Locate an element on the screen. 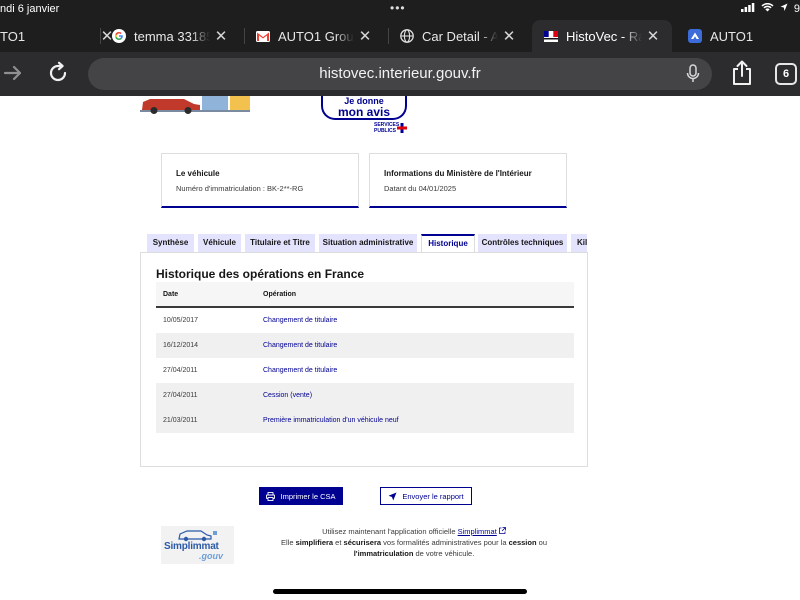 This screenshot has height=600, width=800. services-publics-logo: SERVICES PUBLICS is located at coordinates (386, 128).